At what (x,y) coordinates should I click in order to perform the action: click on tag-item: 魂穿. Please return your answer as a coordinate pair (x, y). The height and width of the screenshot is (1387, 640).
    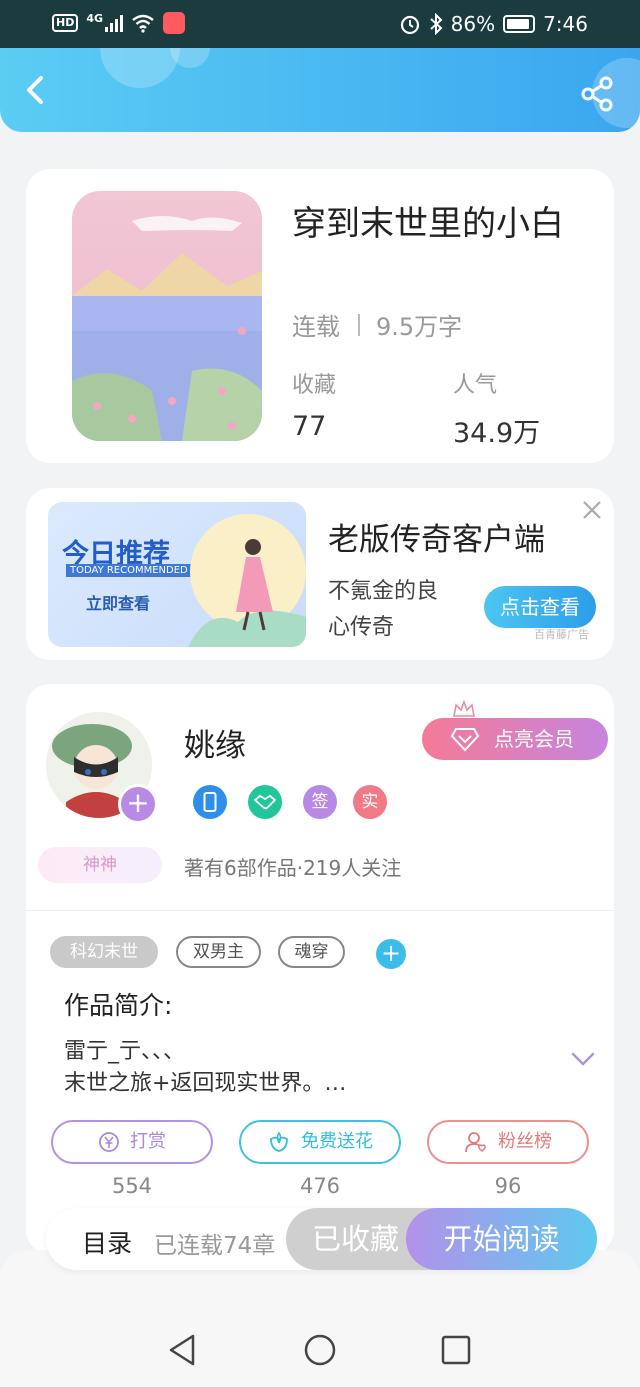
    Looking at the image, I should click on (311, 952).